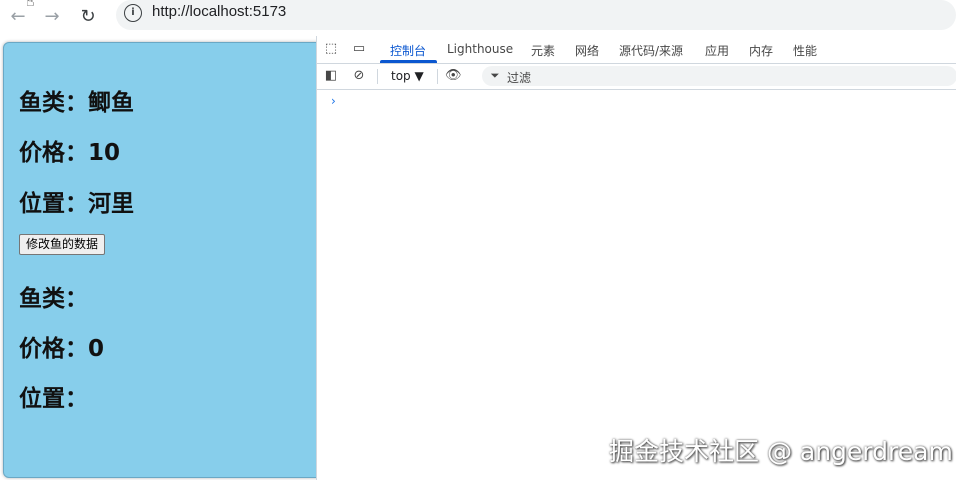  What do you see at coordinates (495, 75) in the screenshot?
I see `filter-icon: ⏷` at bounding box center [495, 75].